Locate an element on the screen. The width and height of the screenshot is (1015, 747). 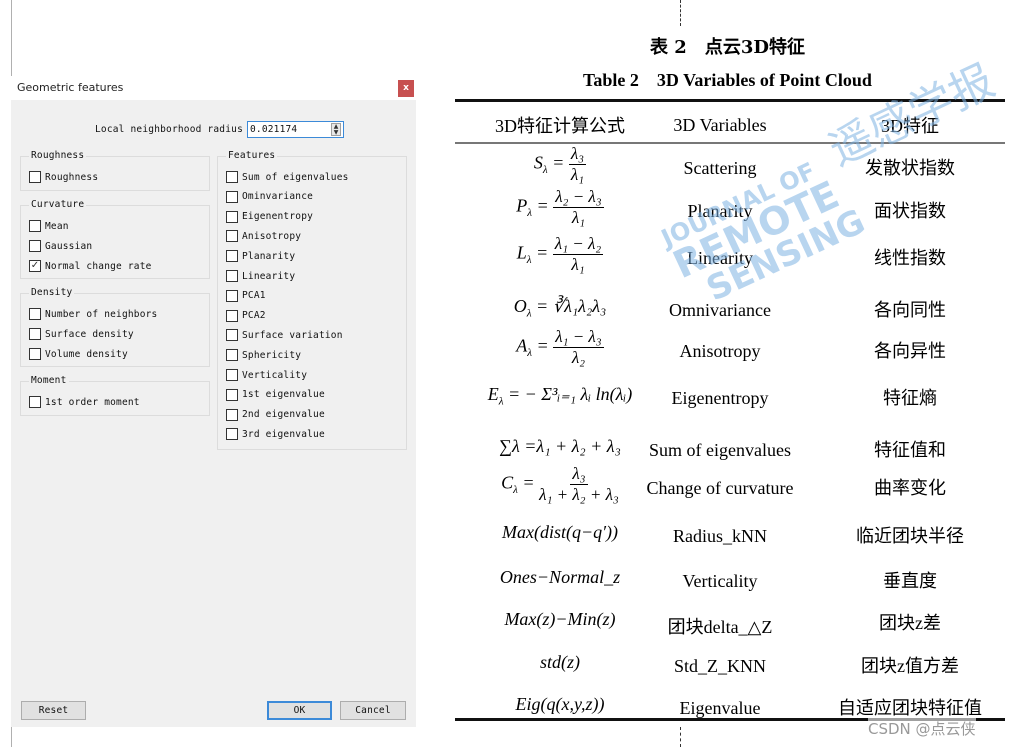
formula-cell: Eig(q(x,y,z)) is located at coordinates (560, 704).